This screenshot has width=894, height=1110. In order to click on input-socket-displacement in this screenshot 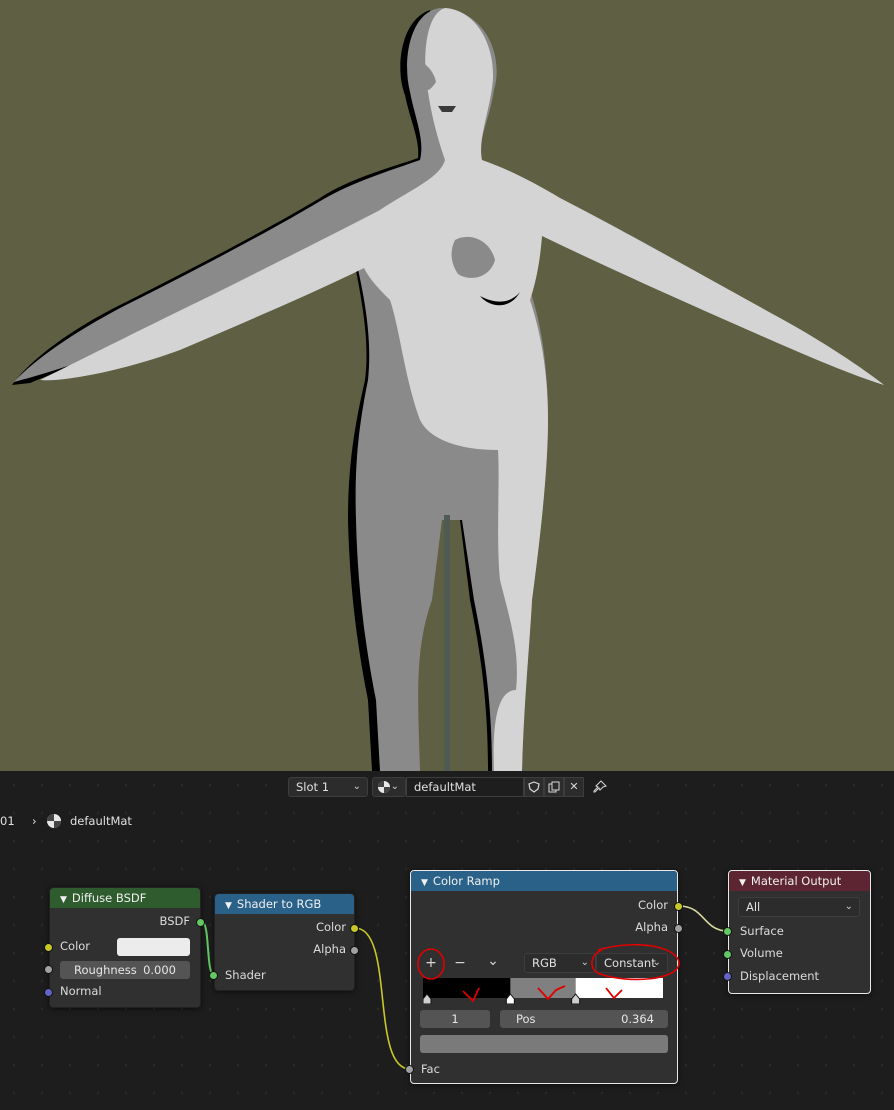, I will do `click(727, 976)`.